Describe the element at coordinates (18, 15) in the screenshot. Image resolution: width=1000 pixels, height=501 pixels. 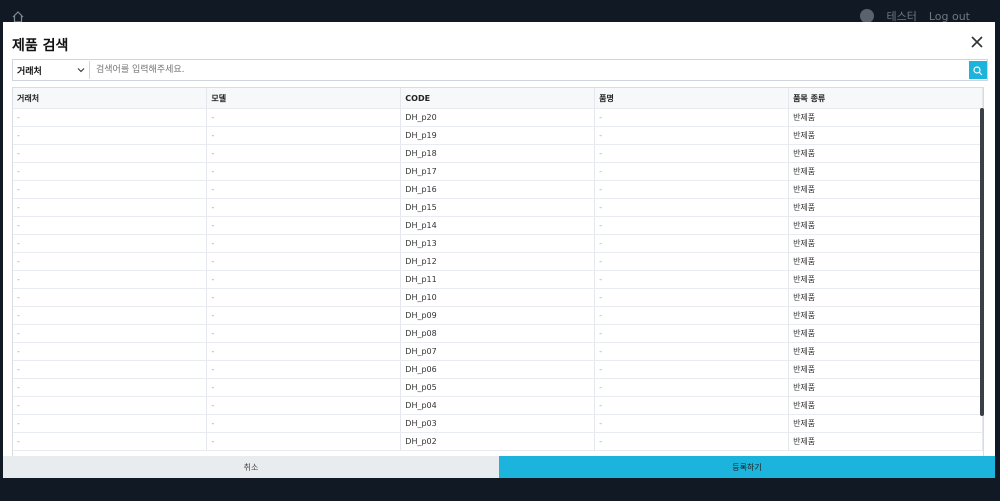
I see `home-icon` at that location.